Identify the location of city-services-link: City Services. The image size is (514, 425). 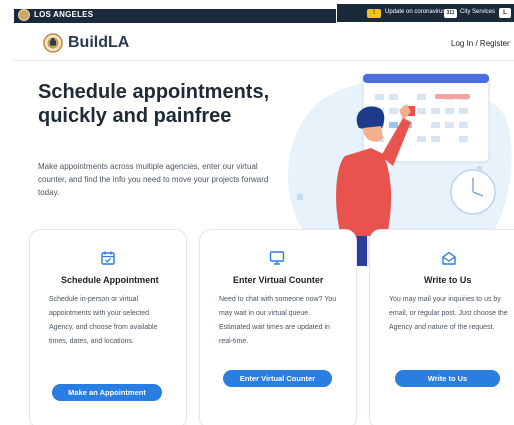
(477, 12).